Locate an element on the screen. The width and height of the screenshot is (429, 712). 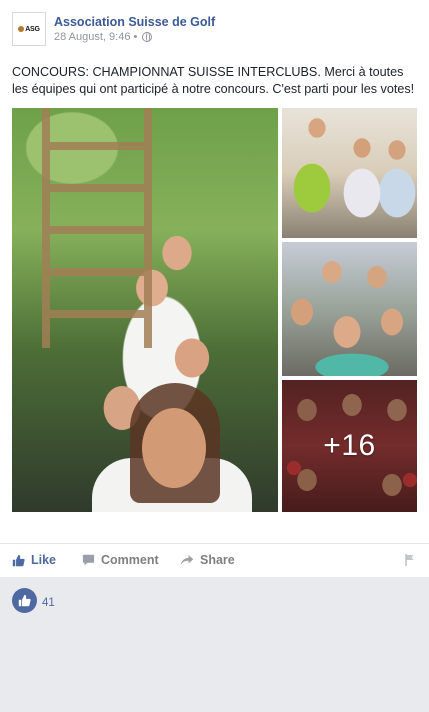
photo-main-ladder is located at coordinates (97, 228).